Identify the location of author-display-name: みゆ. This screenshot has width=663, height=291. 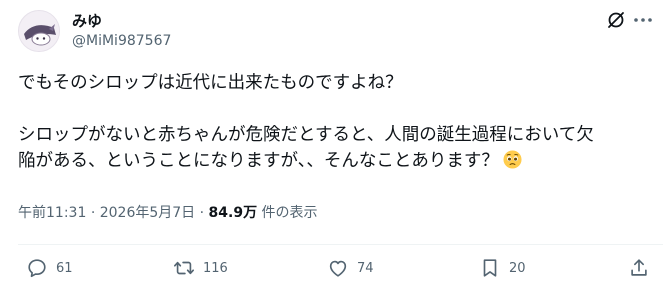
(87, 20).